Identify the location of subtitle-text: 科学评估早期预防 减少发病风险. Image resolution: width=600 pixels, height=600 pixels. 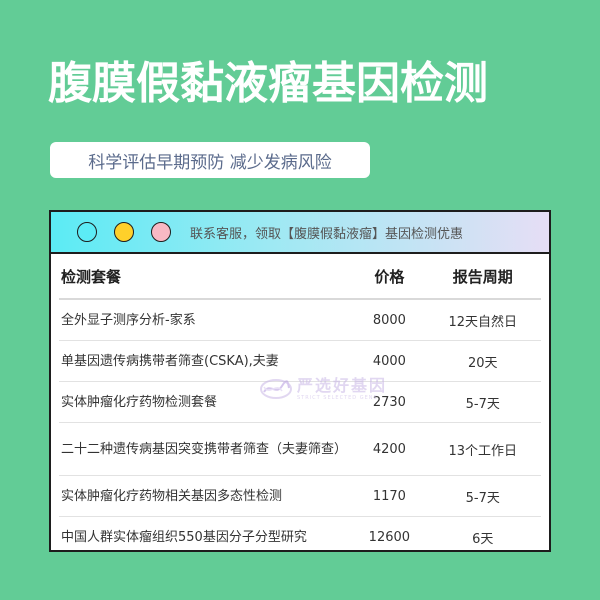
(210, 162).